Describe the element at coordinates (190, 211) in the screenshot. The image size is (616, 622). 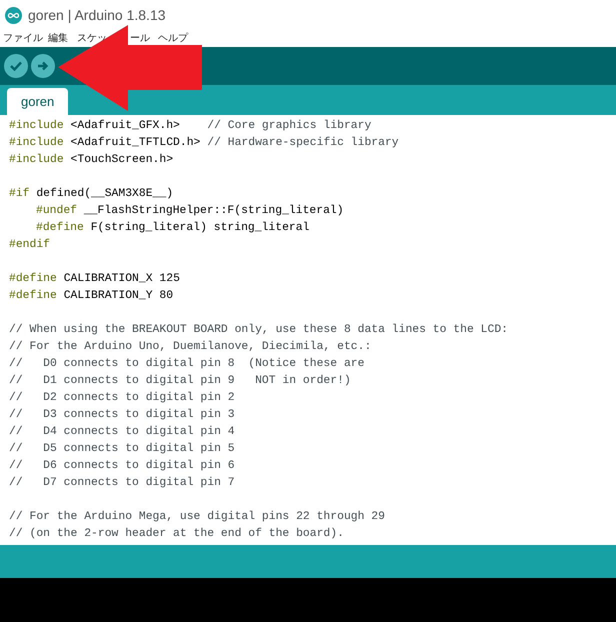
I see `code-line: #undef __FlashStringHelper::F(string_literal)` at that location.